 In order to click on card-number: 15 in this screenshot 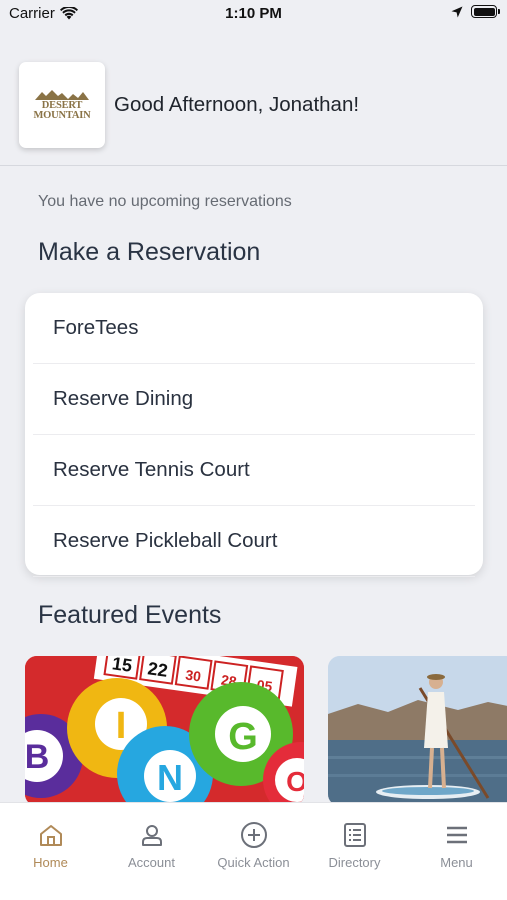, I will do `click(122, 666)`.